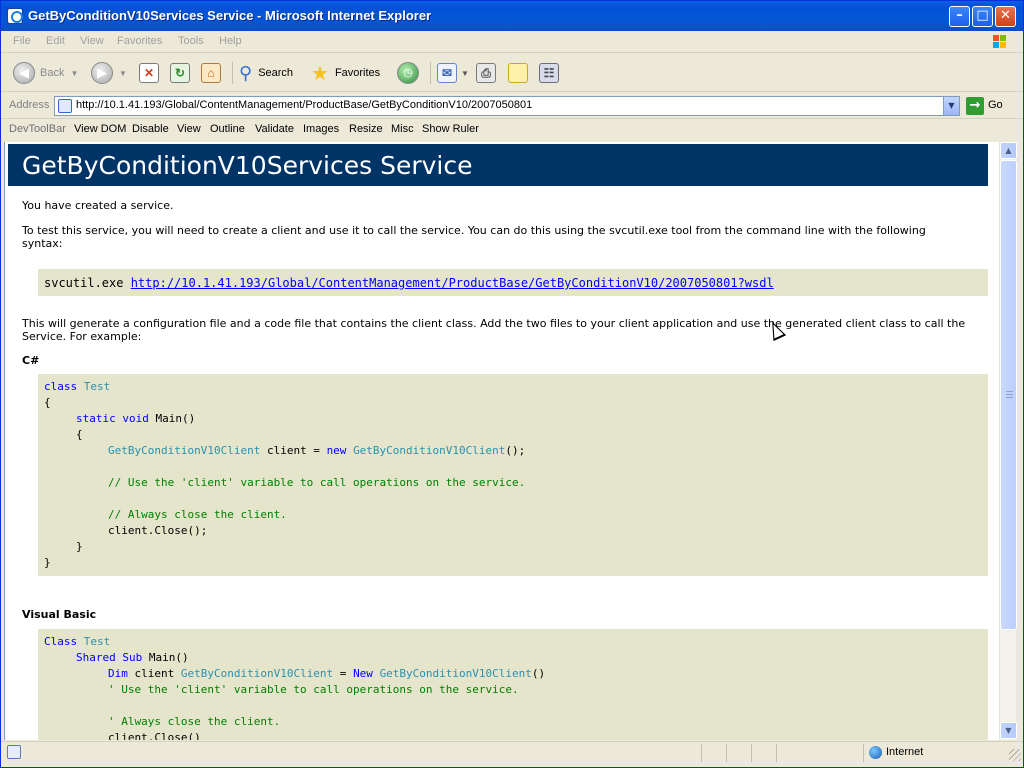 This screenshot has width=1024, height=768. Describe the element at coordinates (65, 106) in the screenshot. I see `page-icon` at that location.